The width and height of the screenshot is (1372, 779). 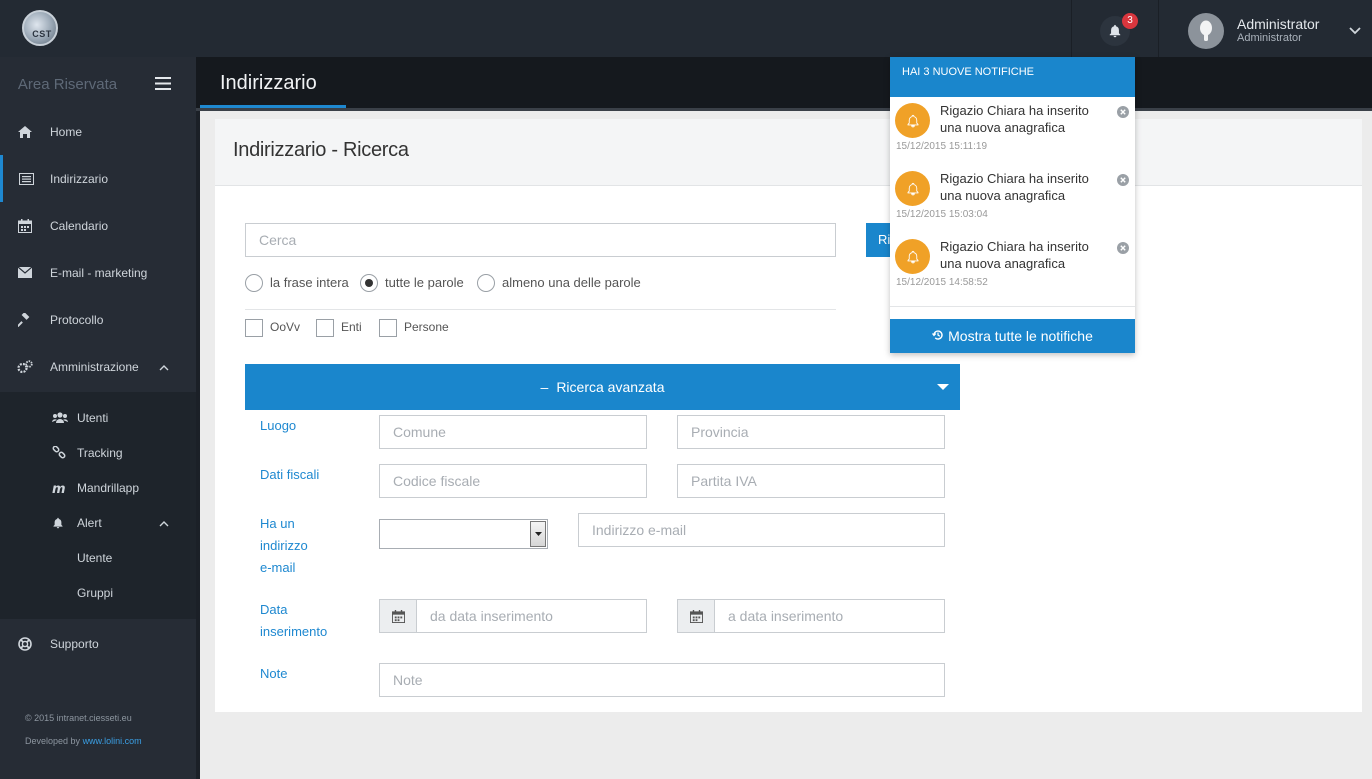 I want to click on sidebar-item-label: Protocollo, so click(x=77, y=319).